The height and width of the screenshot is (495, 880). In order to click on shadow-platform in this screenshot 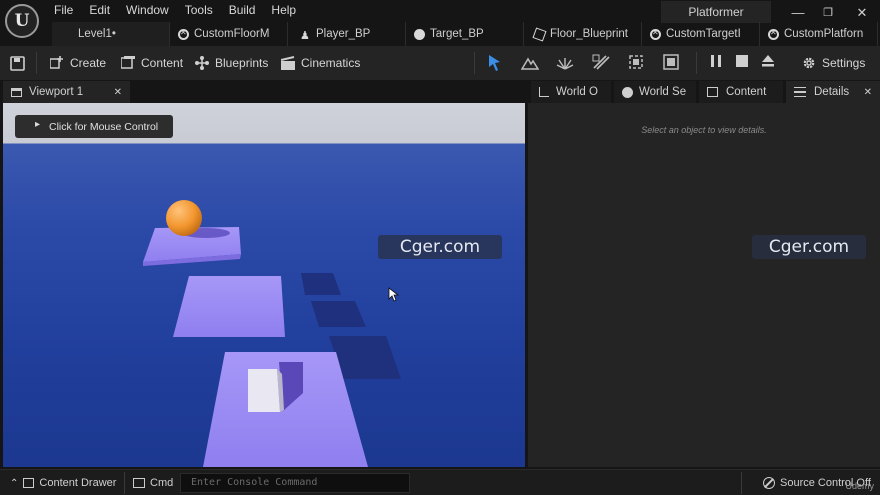, I will do `click(338, 314)`.